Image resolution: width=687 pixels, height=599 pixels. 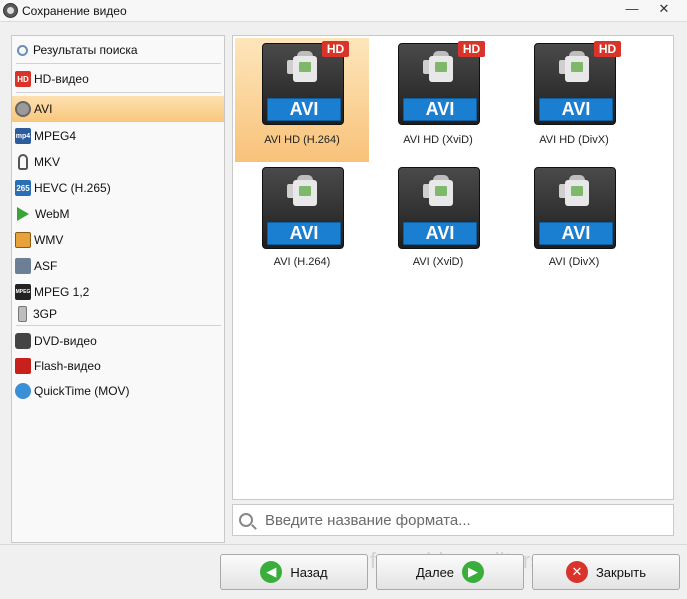 What do you see at coordinates (10, 10) in the screenshot?
I see `app-icon` at bounding box center [10, 10].